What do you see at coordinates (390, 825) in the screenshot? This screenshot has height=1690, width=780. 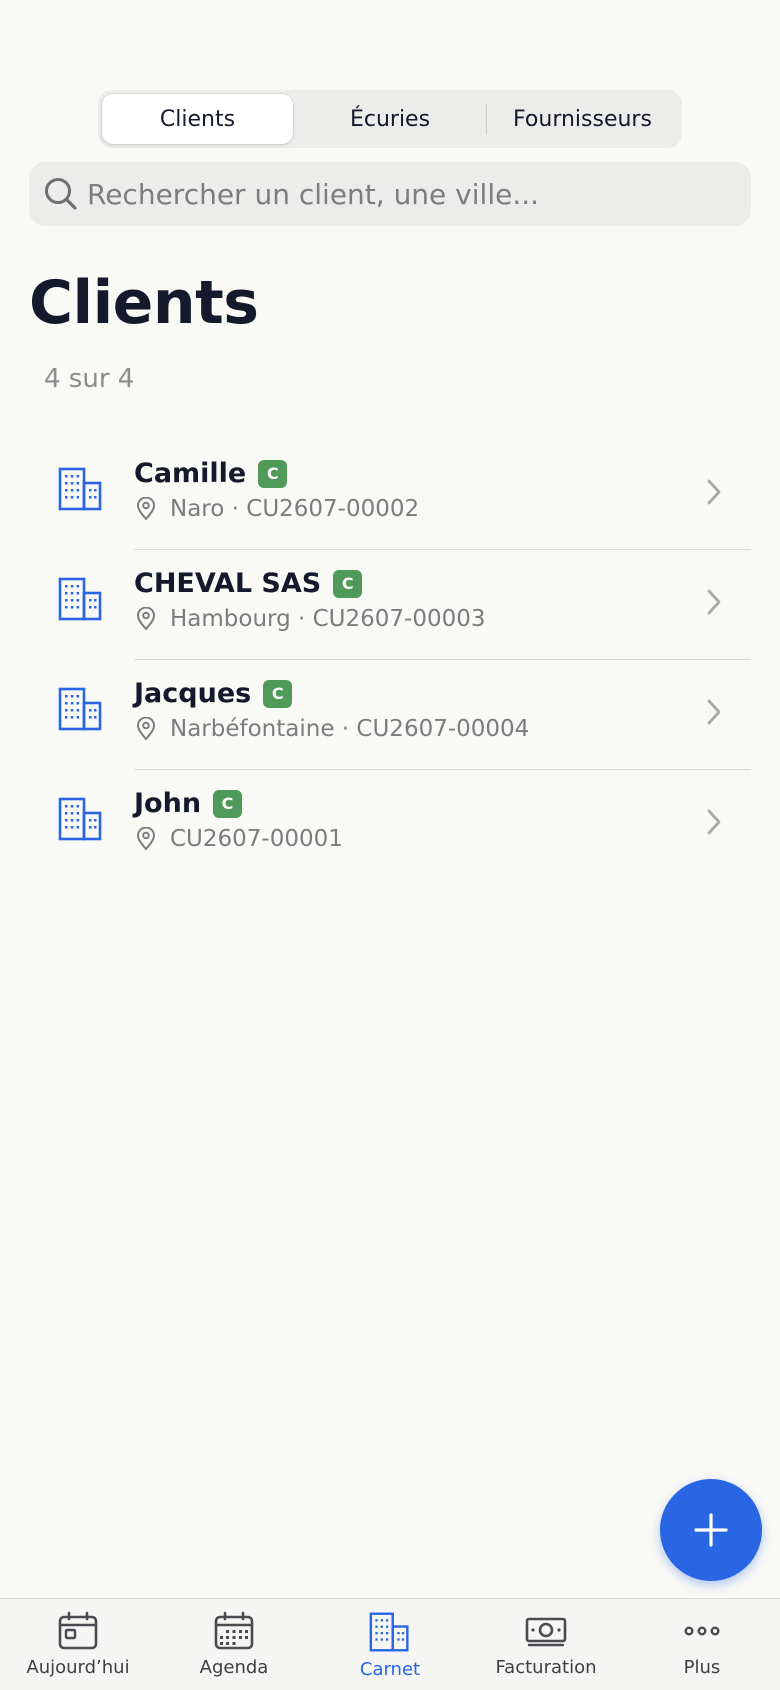 I see `client-row-john: John C CU2607-00001` at bounding box center [390, 825].